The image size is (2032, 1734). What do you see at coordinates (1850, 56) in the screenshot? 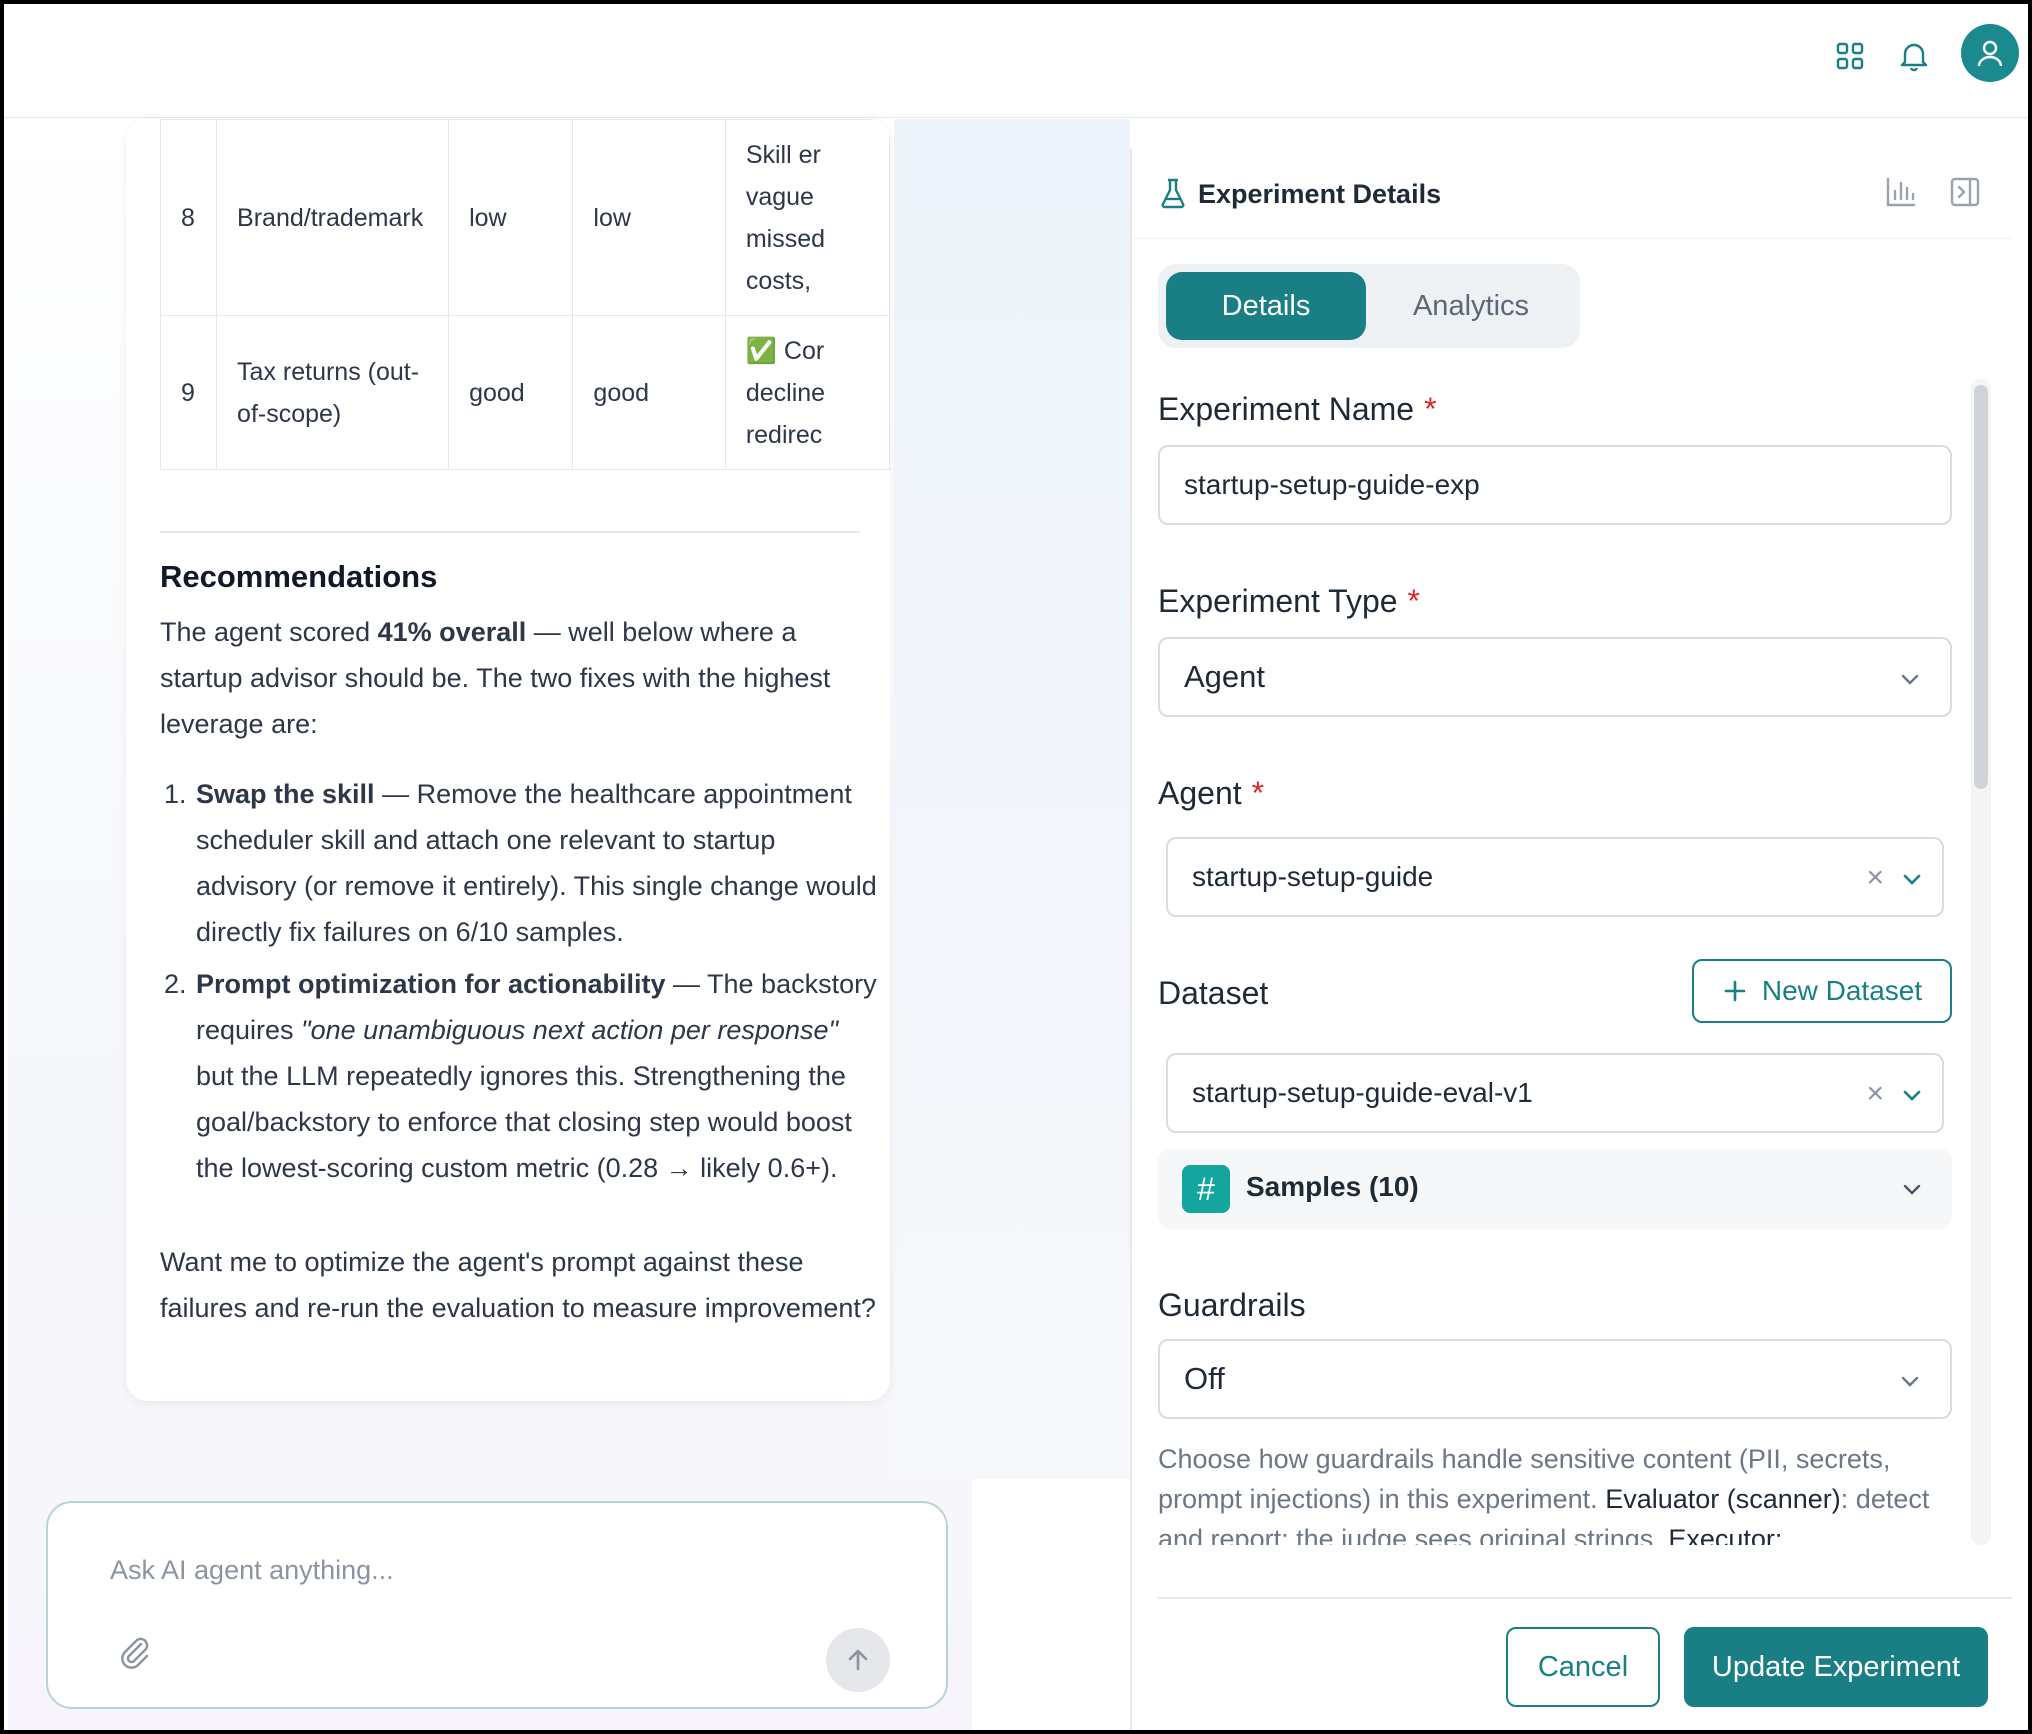
I see `grid-icon` at bounding box center [1850, 56].